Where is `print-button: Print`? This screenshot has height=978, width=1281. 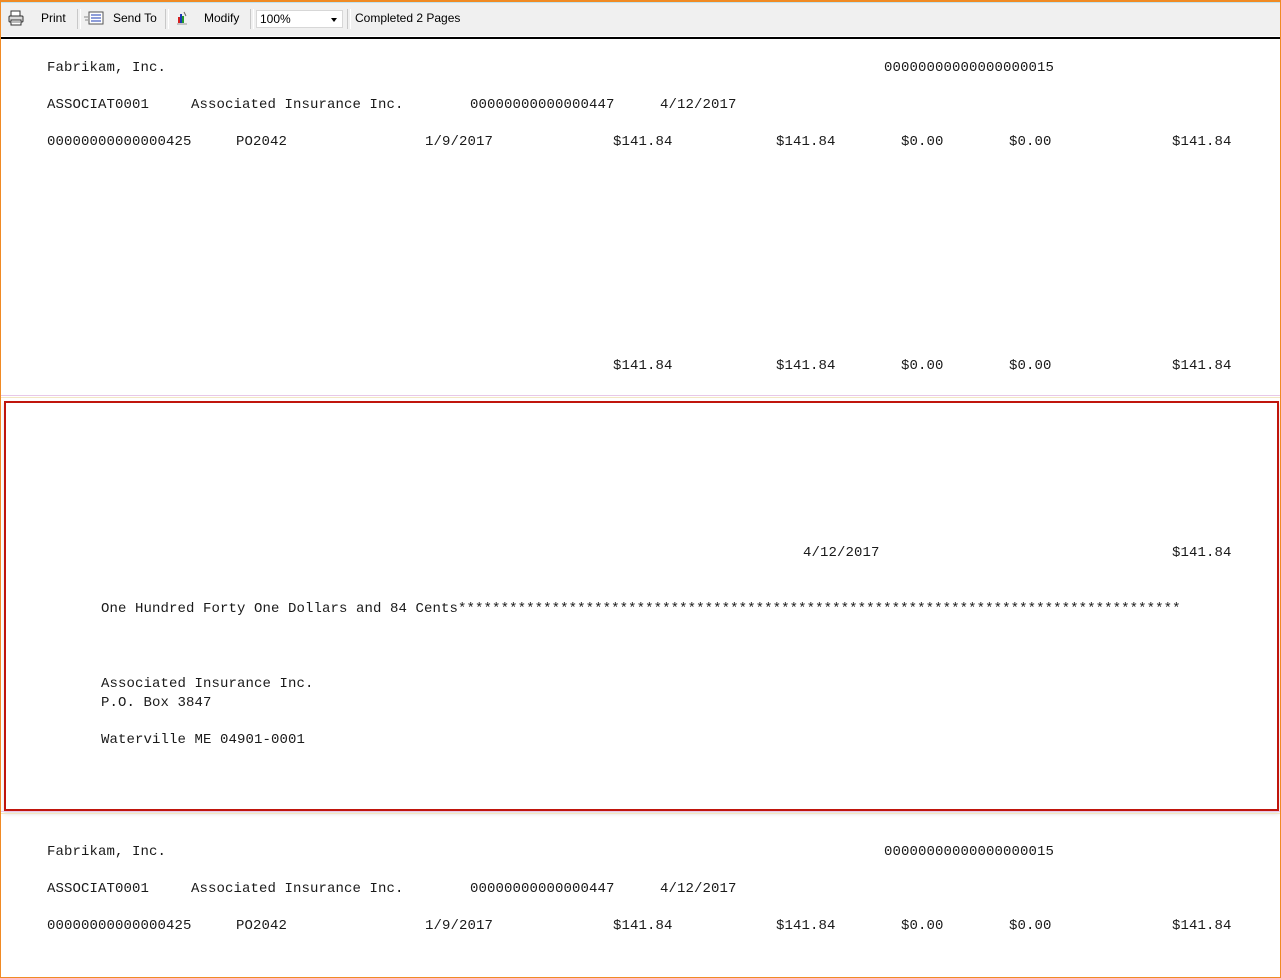
print-button: Print is located at coordinates (53, 18).